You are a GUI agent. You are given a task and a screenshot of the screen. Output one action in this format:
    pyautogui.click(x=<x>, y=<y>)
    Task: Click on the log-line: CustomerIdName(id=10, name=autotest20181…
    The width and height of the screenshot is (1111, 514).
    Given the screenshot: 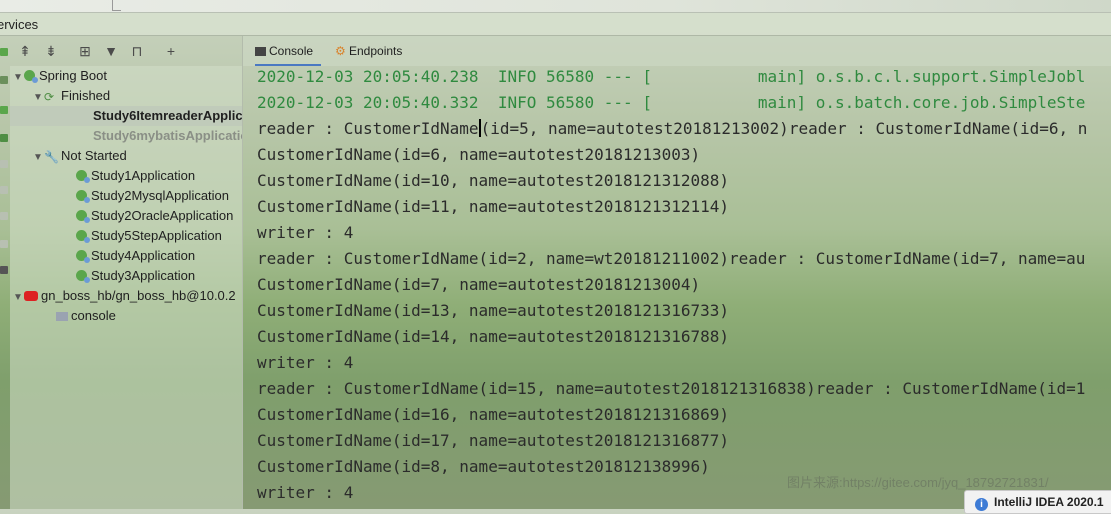 What is the action you would take?
    pyautogui.click(x=493, y=180)
    